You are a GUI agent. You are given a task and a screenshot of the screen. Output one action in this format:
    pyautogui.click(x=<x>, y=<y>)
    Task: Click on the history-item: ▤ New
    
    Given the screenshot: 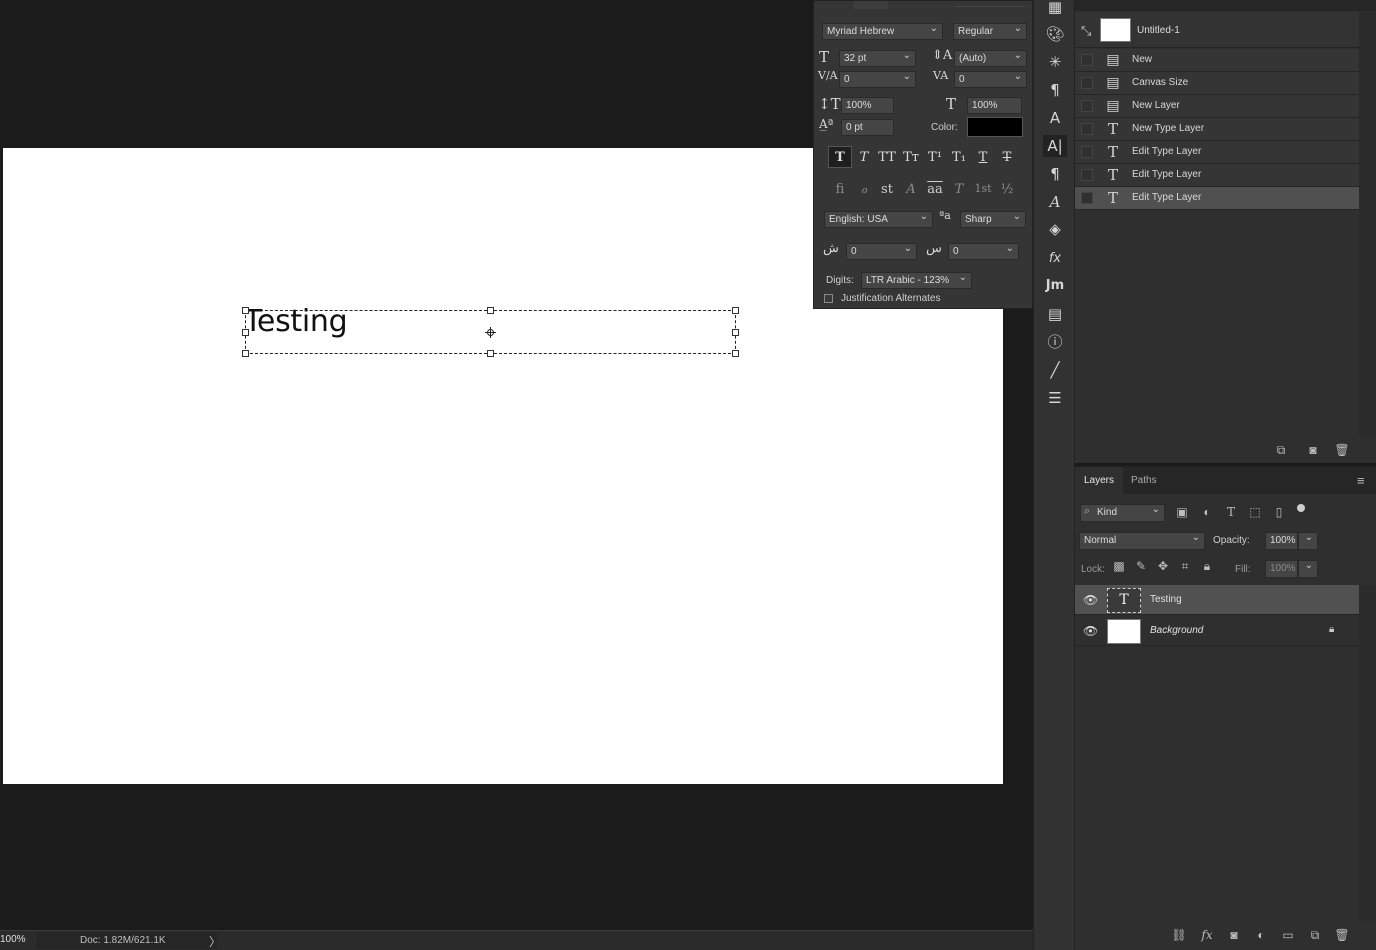 What is the action you would take?
    pyautogui.click(x=1217, y=60)
    